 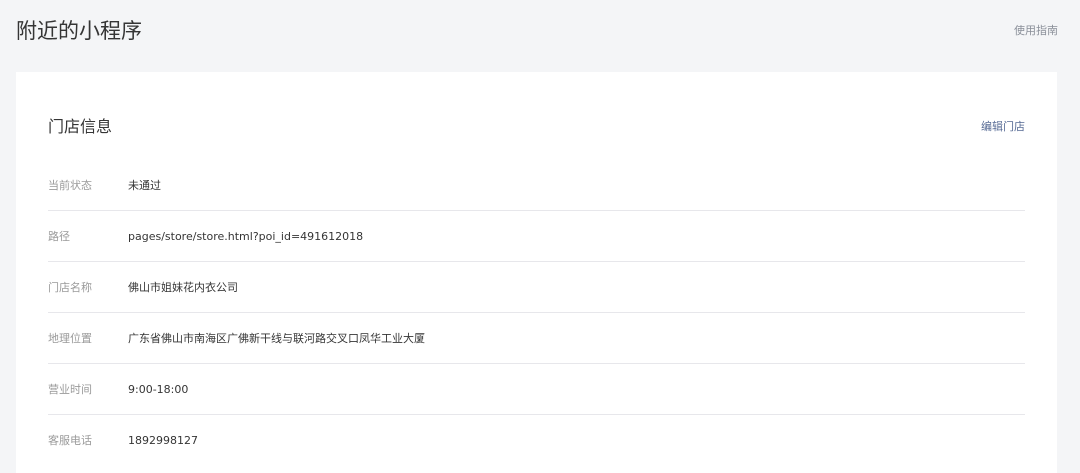 I want to click on info-row-location: 地理位置 广东省佛山市南海区广佛新干线与联河路交叉口凤华工业大厦, so click(x=536, y=338).